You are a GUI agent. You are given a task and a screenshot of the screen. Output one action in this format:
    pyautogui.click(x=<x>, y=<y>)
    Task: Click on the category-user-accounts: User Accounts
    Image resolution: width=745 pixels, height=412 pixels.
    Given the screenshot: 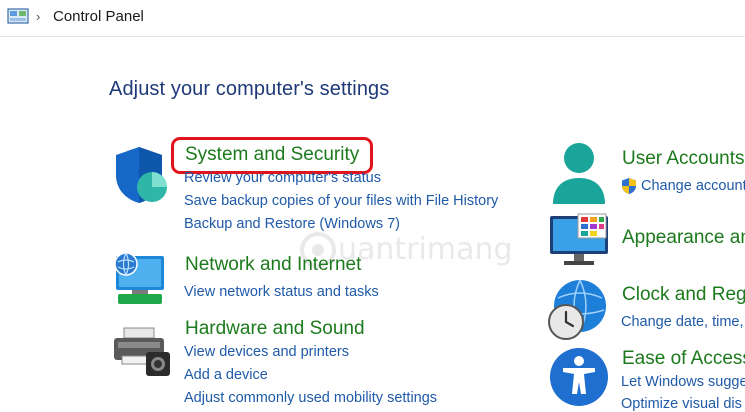 What is the action you would take?
    pyautogui.click(x=683, y=159)
    